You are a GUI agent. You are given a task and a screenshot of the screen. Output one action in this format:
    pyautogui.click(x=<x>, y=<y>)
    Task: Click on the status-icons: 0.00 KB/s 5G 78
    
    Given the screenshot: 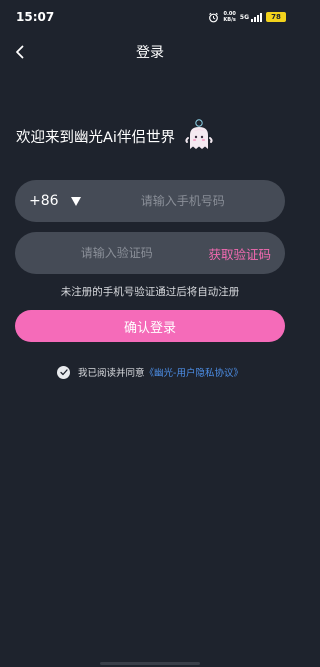 What is the action you would take?
    pyautogui.click(x=247, y=17)
    